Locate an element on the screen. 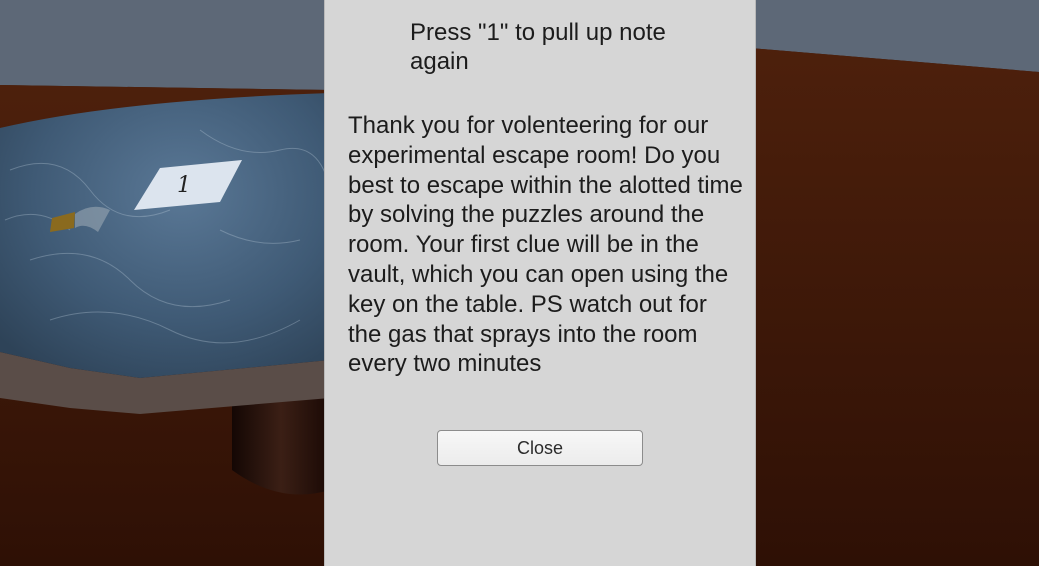 Image resolution: width=1039 pixels, height=566 pixels. note-paper-number: 1 is located at coordinates (184, 185).